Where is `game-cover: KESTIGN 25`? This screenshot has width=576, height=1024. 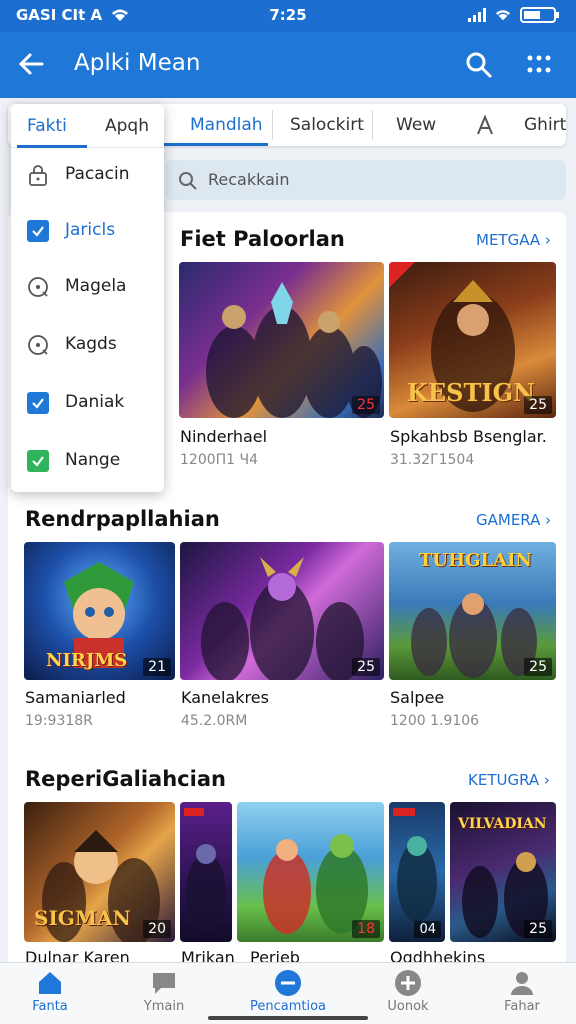
game-cover: KESTIGN 25 is located at coordinates (472, 340).